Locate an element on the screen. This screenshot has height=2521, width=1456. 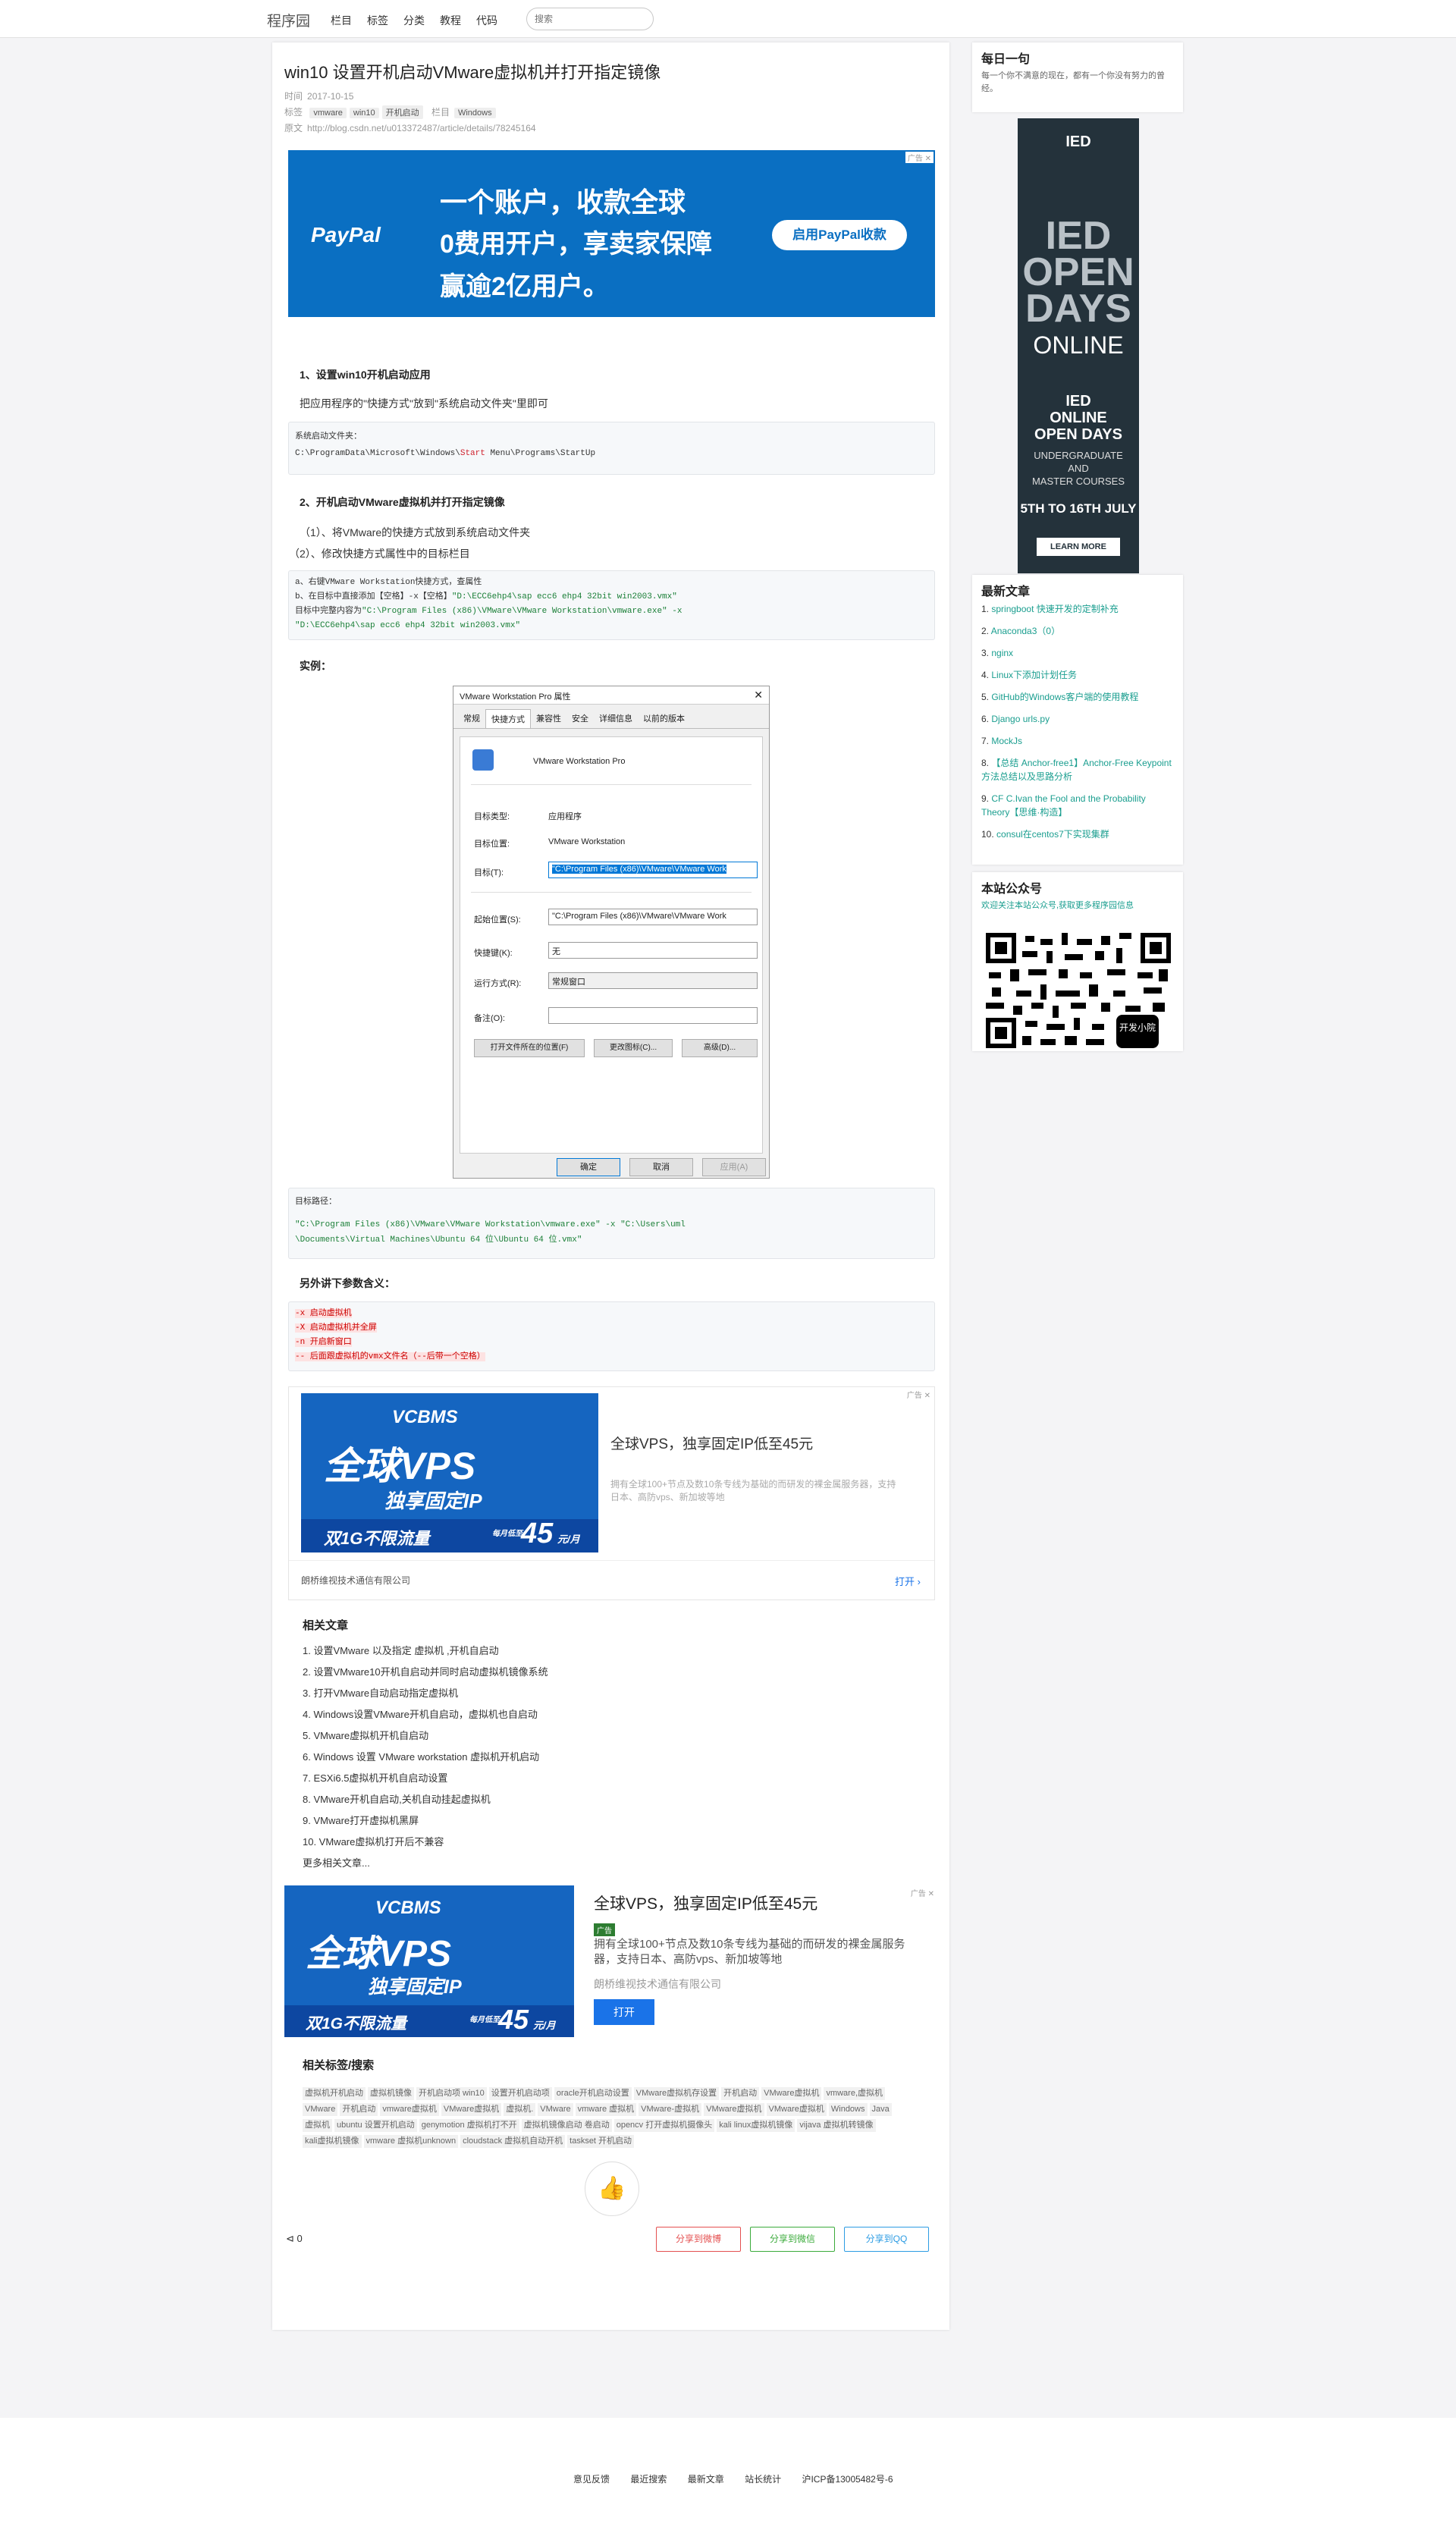
search-input is located at coordinates (590, 19).